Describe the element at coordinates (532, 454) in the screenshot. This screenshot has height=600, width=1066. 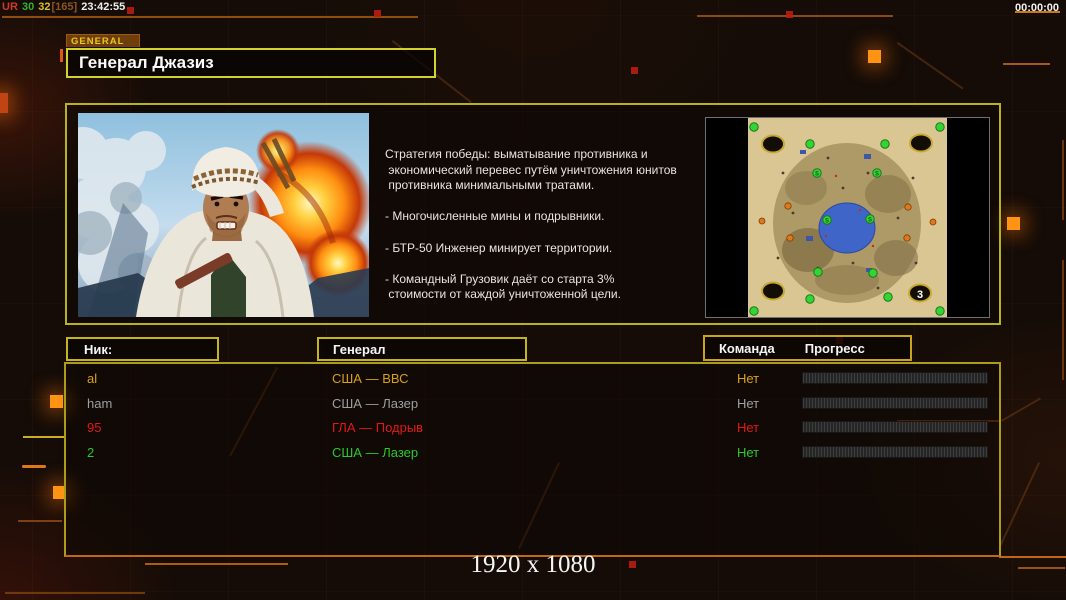
I see `player-row: 2 США — Лазер Нет` at that location.